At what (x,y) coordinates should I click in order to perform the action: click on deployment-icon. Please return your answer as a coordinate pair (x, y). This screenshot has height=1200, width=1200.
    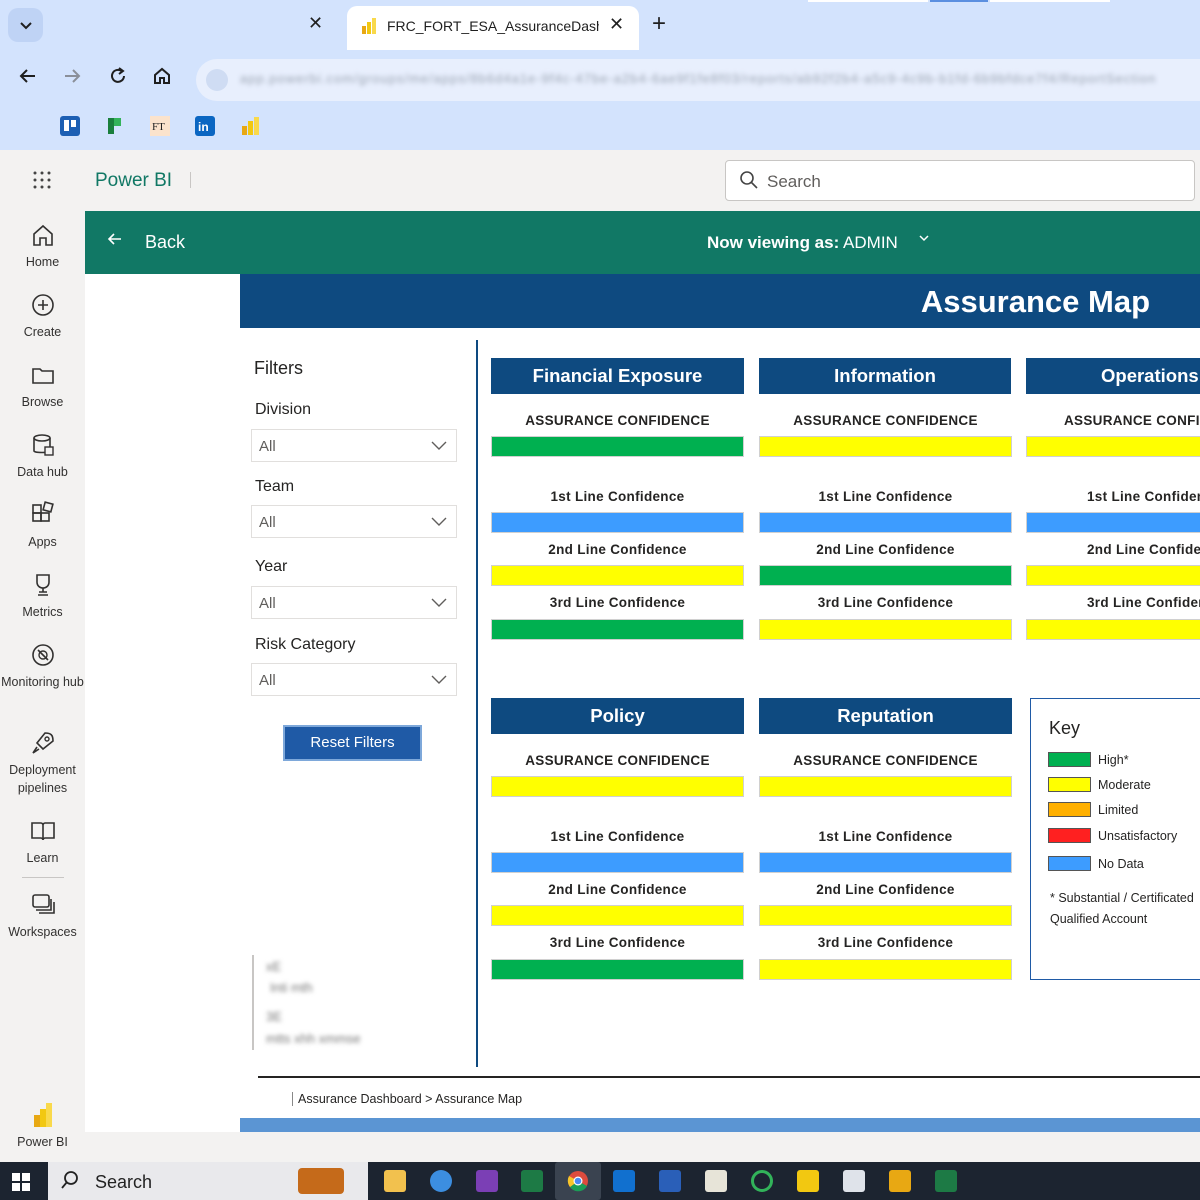
    Looking at the image, I should click on (42, 743).